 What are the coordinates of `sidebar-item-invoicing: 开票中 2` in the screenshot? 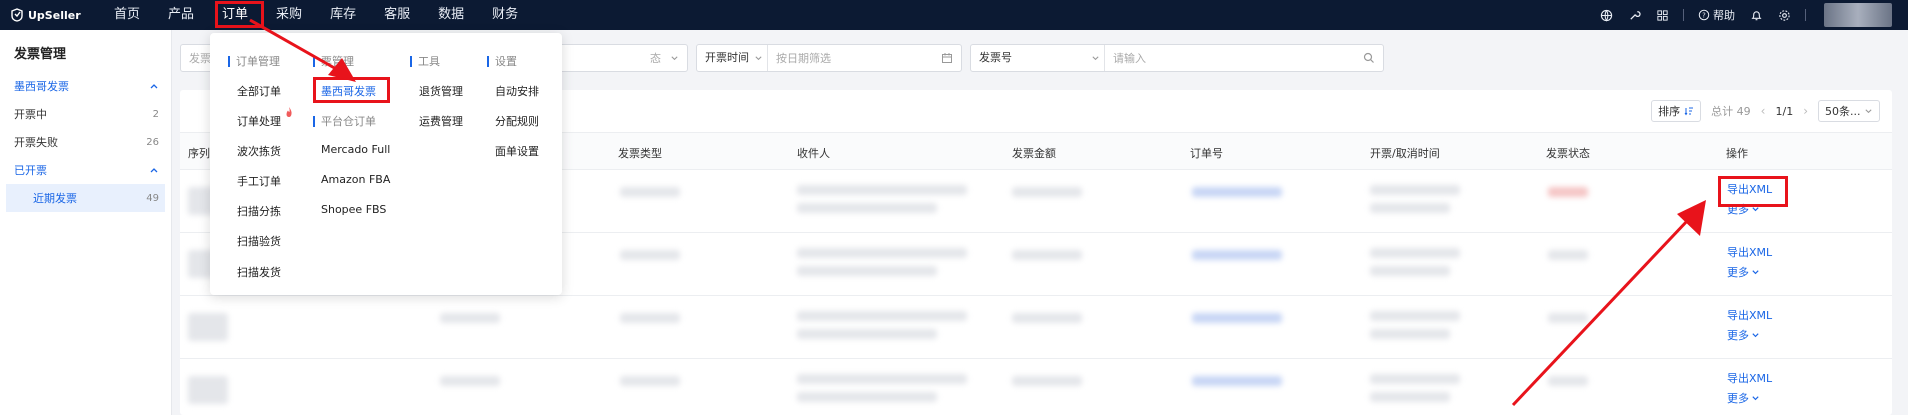 It's located at (85, 114).